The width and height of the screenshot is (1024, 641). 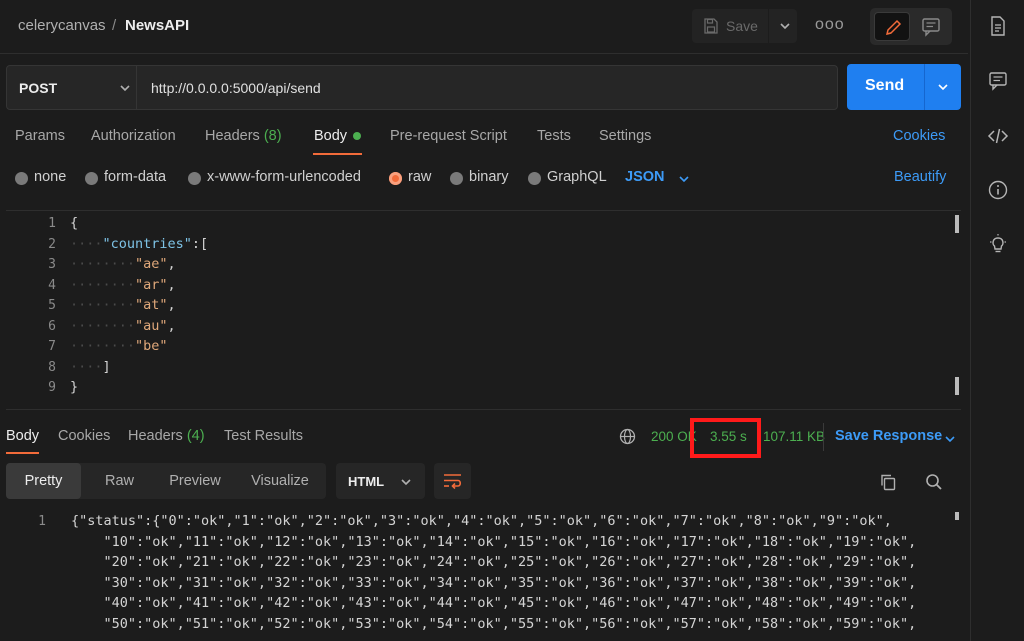 What do you see at coordinates (768, 26) in the screenshot?
I see `save-divider` at bounding box center [768, 26].